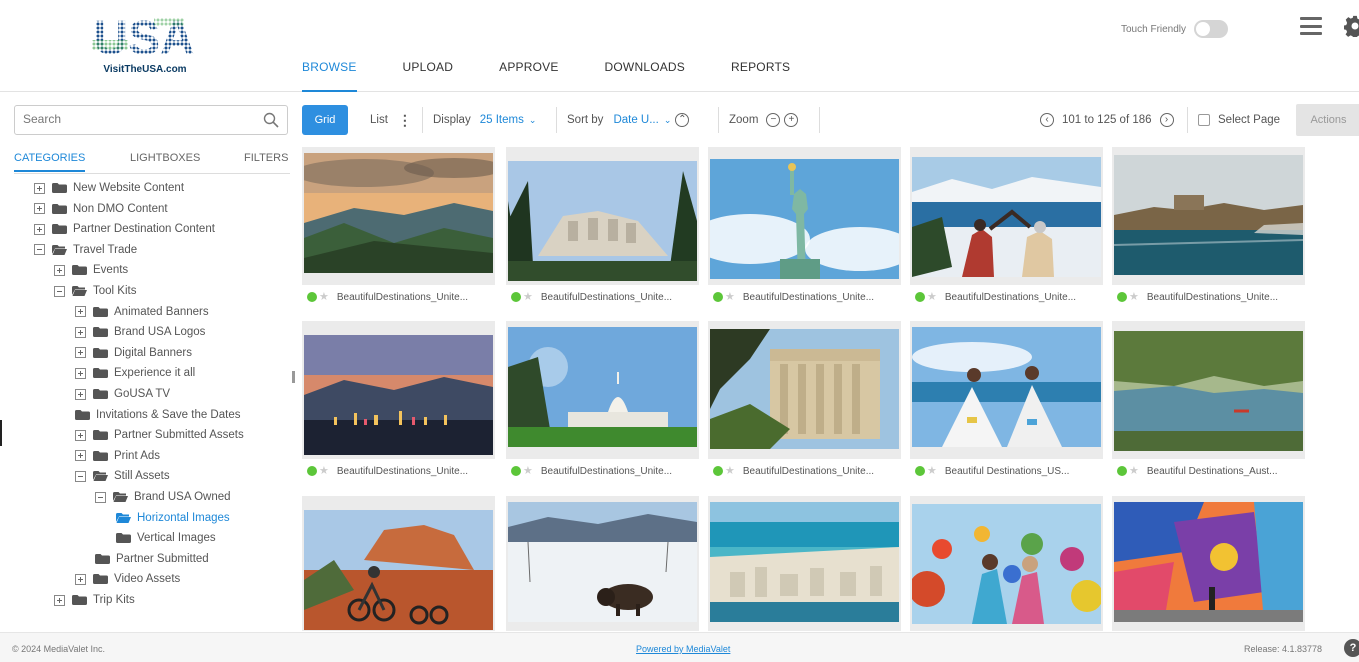 This screenshot has width=1359, height=662. What do you see at coordinates (1239, 120) in the screenshot?
I see `select-page-control: Select Page` at bounding box center [1239, 120].